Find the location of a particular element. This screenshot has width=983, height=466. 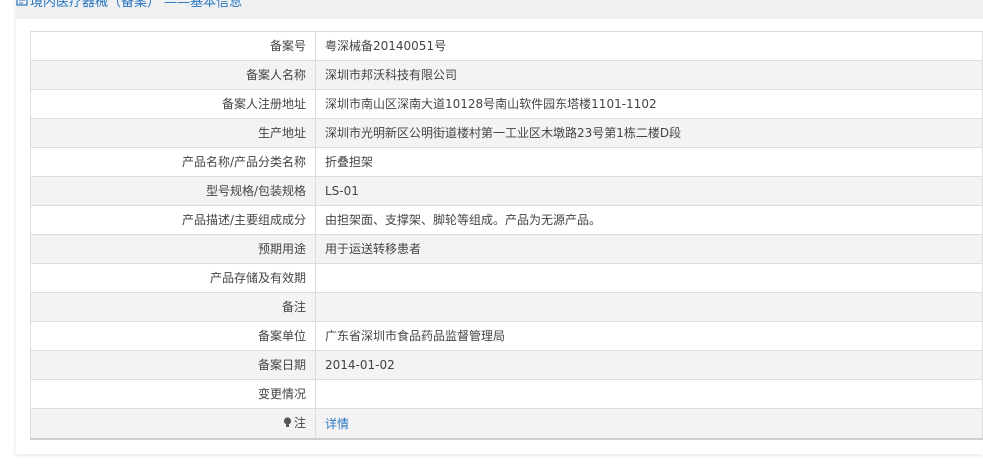

row-value-description: 由担架面、支撑架、脚轮等组成。产品为无源产品。 is located at coordinates (649, 220).